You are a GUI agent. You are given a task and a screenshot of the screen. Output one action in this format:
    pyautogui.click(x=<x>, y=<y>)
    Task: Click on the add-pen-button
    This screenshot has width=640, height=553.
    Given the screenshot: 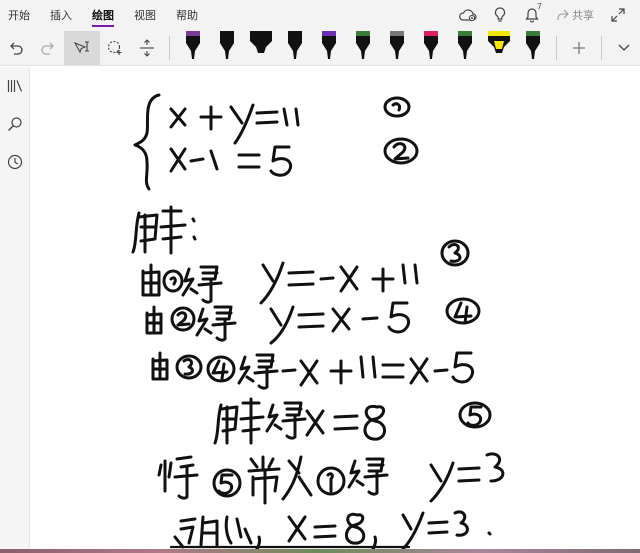 What is the action you would take?
    pyautogui.click(x=579, y=48)
    